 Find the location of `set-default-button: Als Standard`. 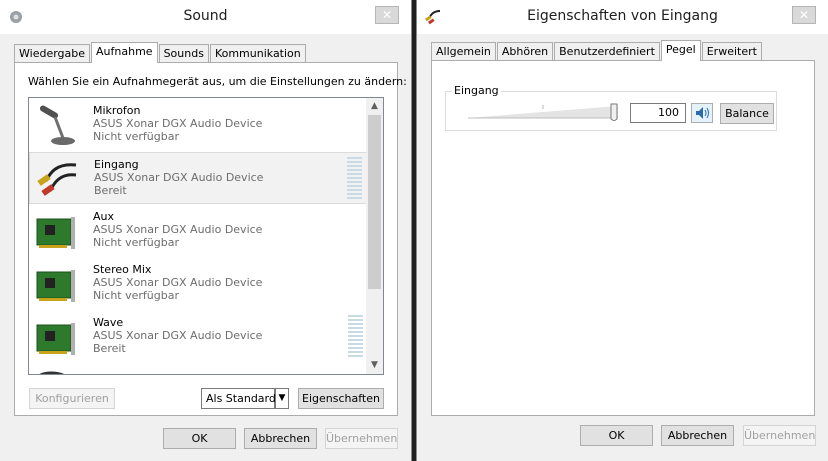

set-default-button: Als Standard is located at coordinates (238, 398).